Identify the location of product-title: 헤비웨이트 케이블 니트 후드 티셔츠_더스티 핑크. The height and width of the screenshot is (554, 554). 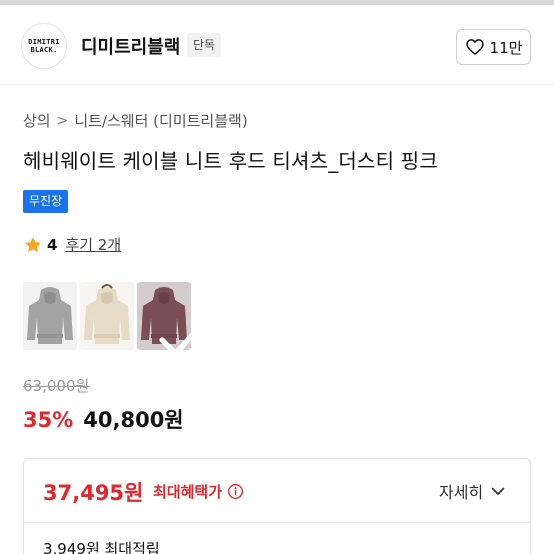
(230, 161).